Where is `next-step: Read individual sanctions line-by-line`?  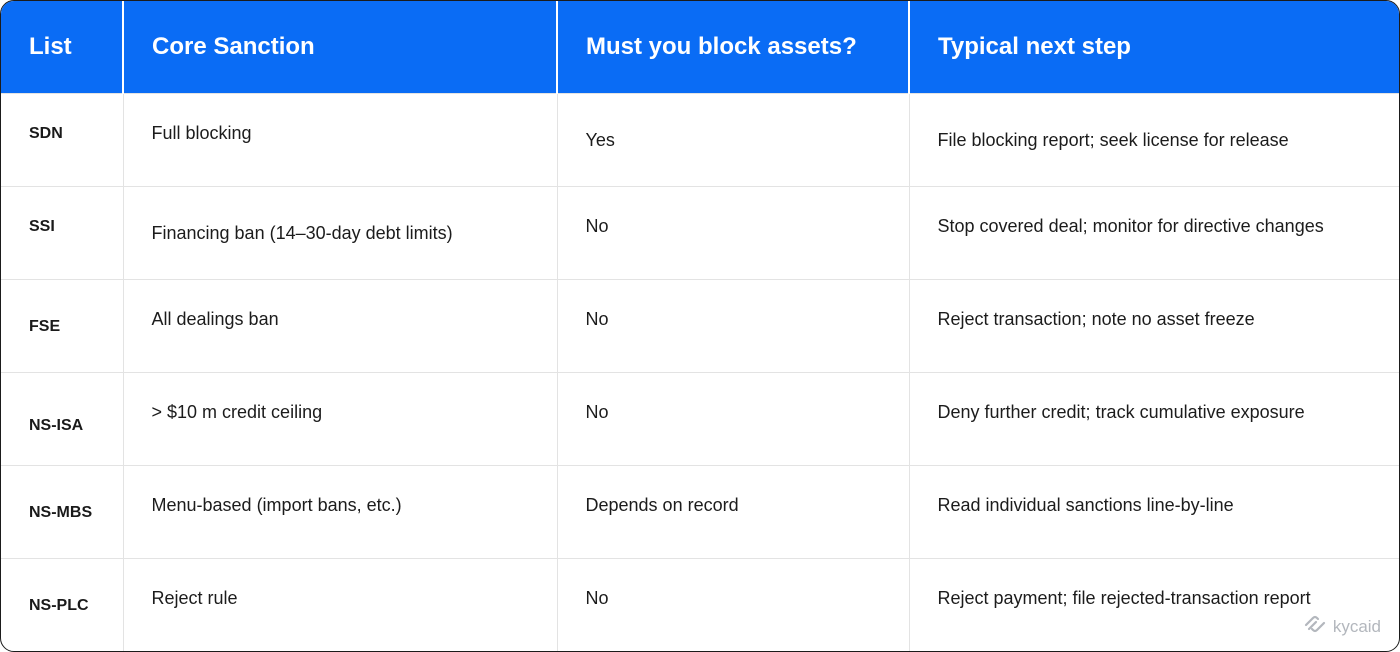
next-step: Read individual sanctions line-by-line is located at coordinates (1085, 504).